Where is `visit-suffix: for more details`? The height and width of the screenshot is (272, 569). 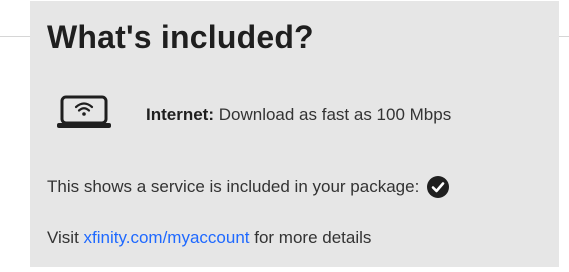 visit-suffix: for more details is located at coordinates (313, 237).